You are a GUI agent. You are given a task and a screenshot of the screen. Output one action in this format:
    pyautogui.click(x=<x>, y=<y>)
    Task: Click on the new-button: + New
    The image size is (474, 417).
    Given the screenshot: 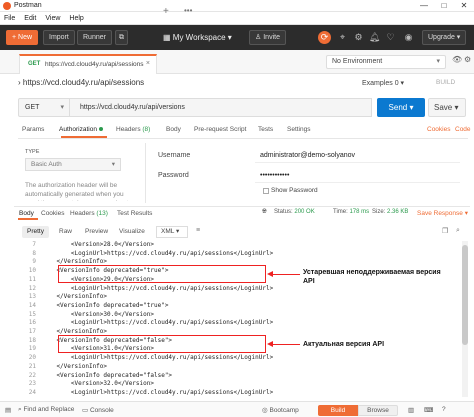 What is the action you would take?
    pyautogui.click(x=22, y=37)
    